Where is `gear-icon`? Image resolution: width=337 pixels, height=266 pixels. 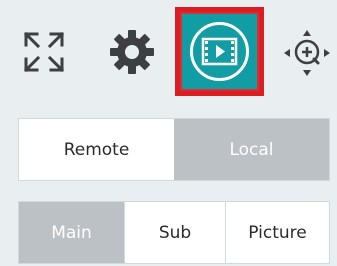 gear-icon is located at coordinates (132, 52).